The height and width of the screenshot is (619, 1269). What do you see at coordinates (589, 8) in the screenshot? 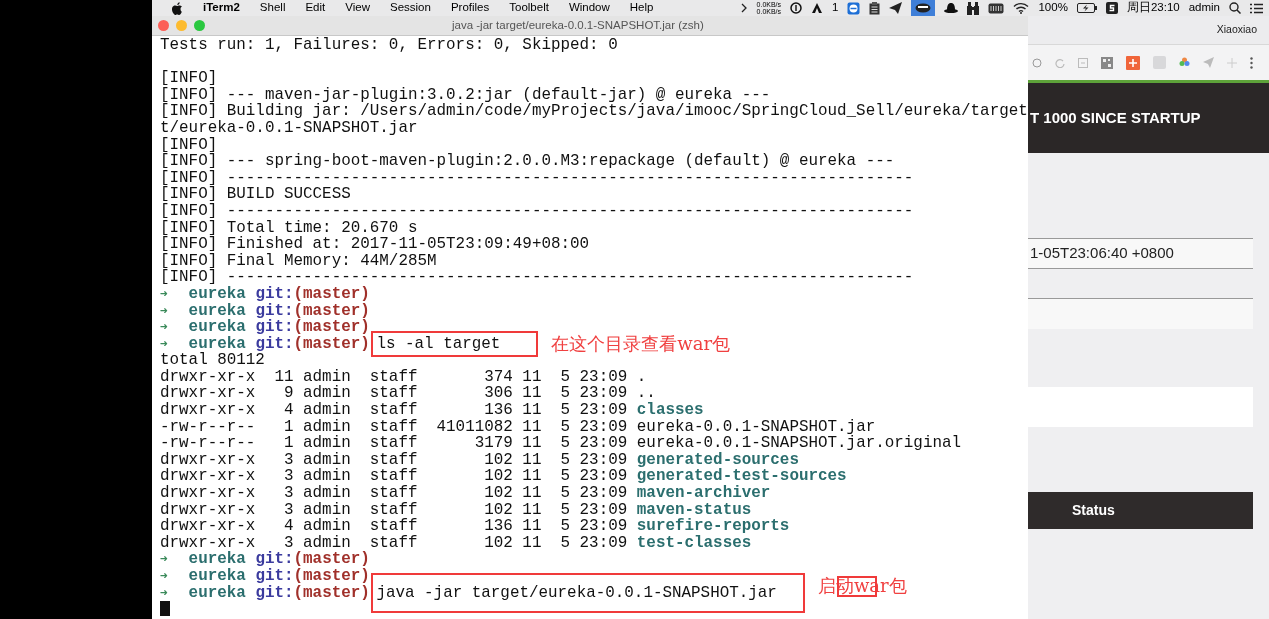
I see `menu-item: Window` at bounding box center [589, 8].